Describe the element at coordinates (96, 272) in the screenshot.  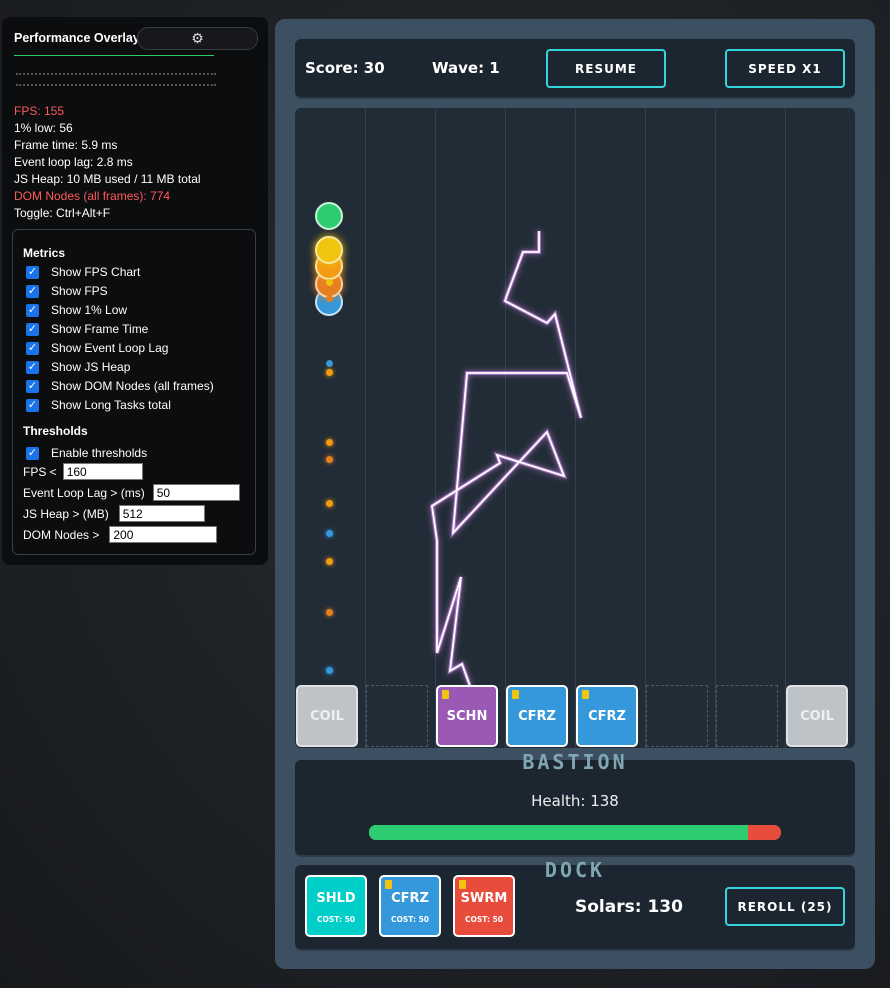
I see `metric-label: Show FPS Chart` at that location.